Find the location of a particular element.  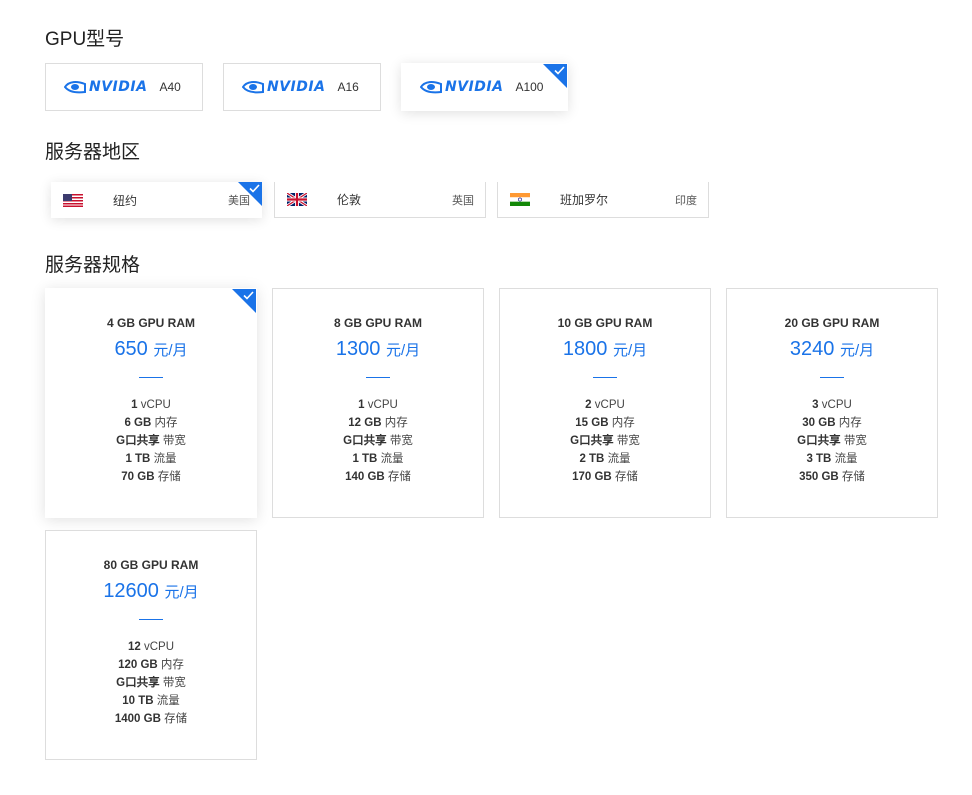

plan-title: 20 GB GPU RAM is located at coordinates (832, 323).